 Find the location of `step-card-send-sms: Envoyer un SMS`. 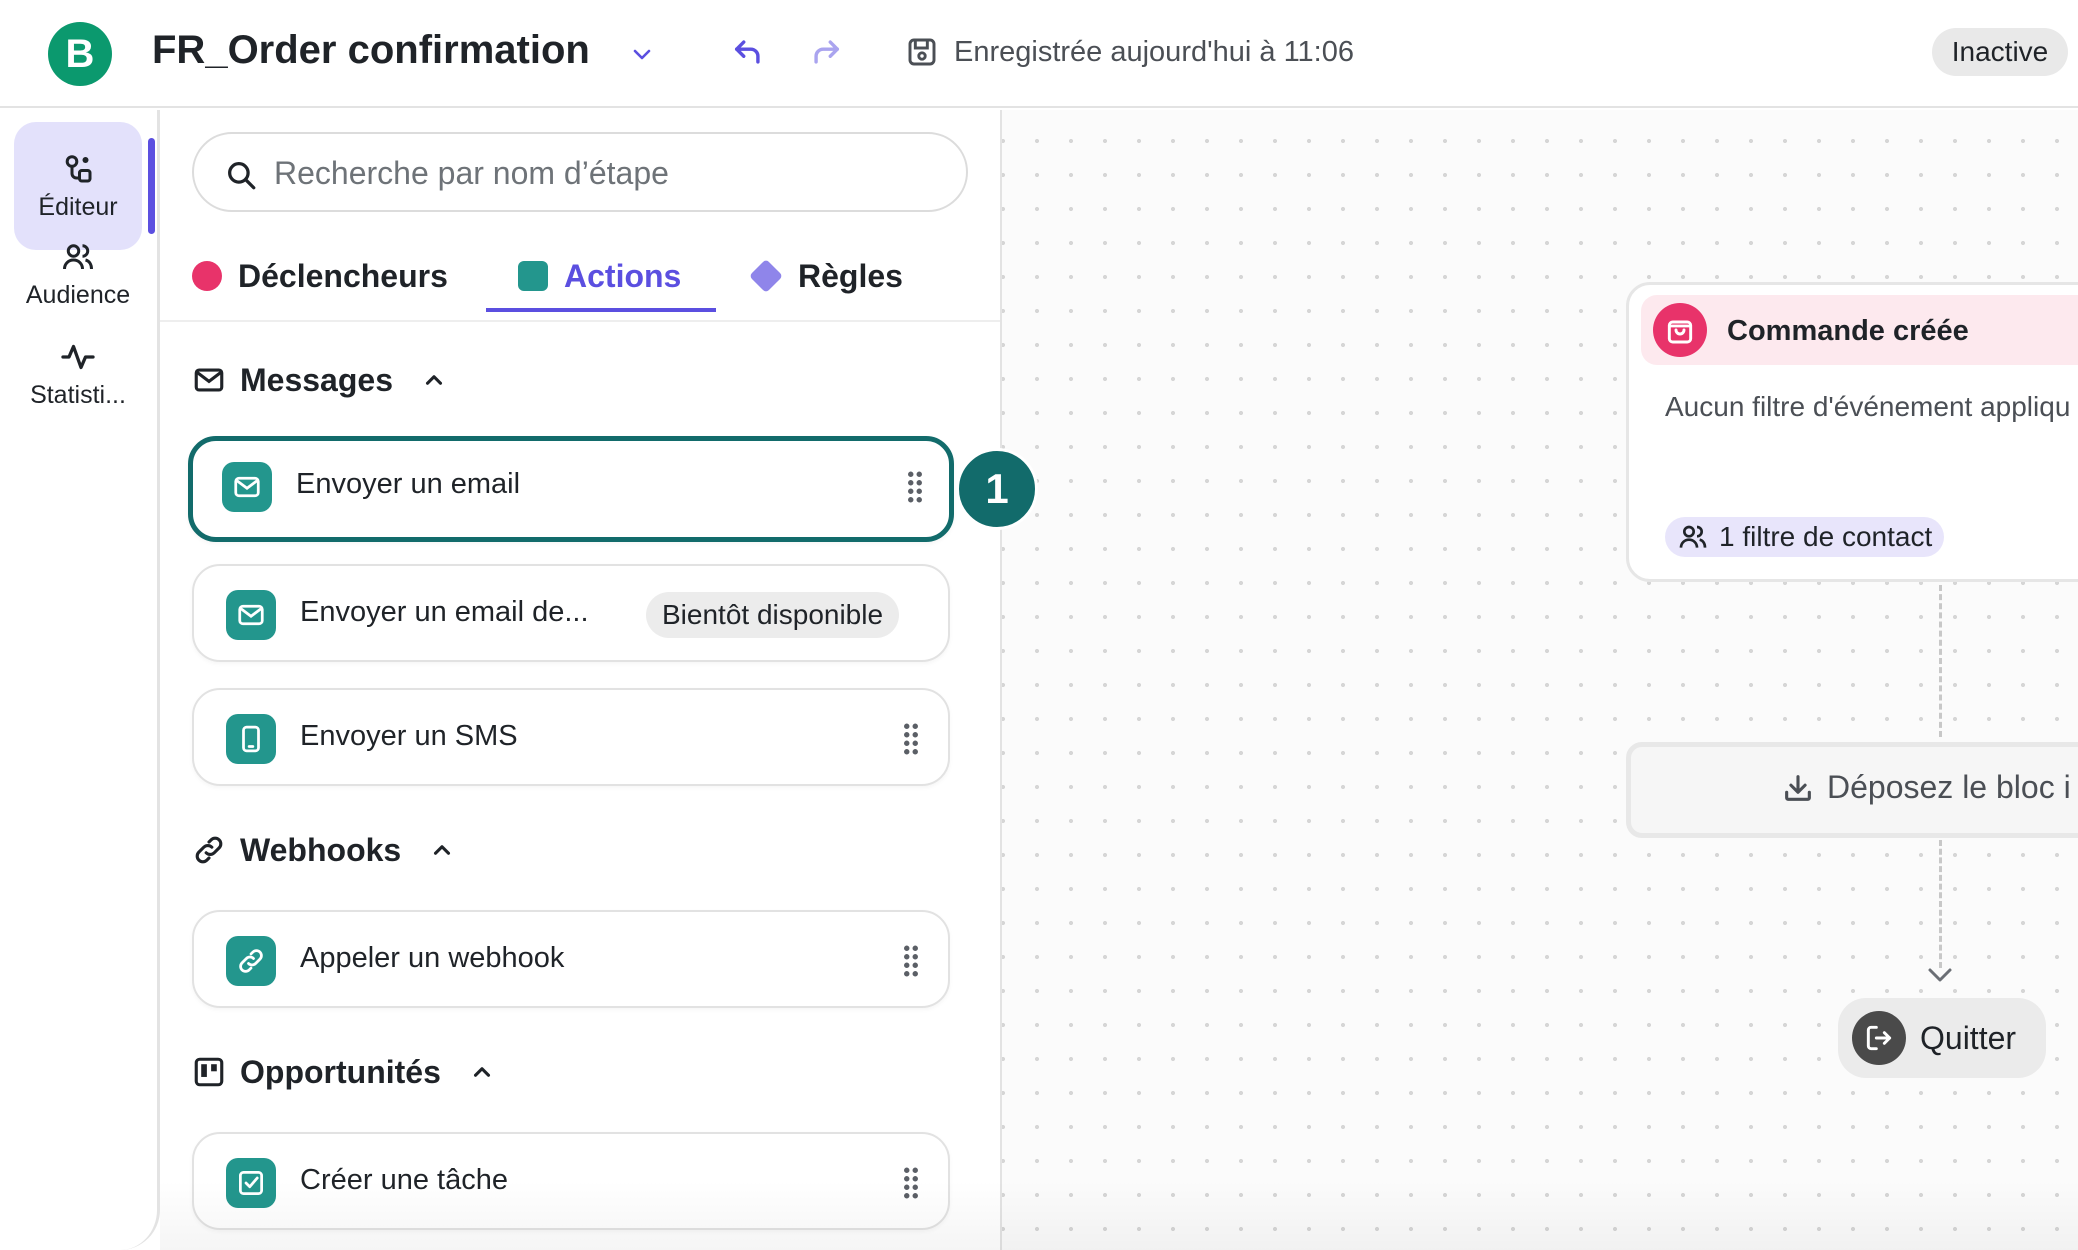

step-card-send-sms: Envoyer un SMS is located at coordinates (571, 737).